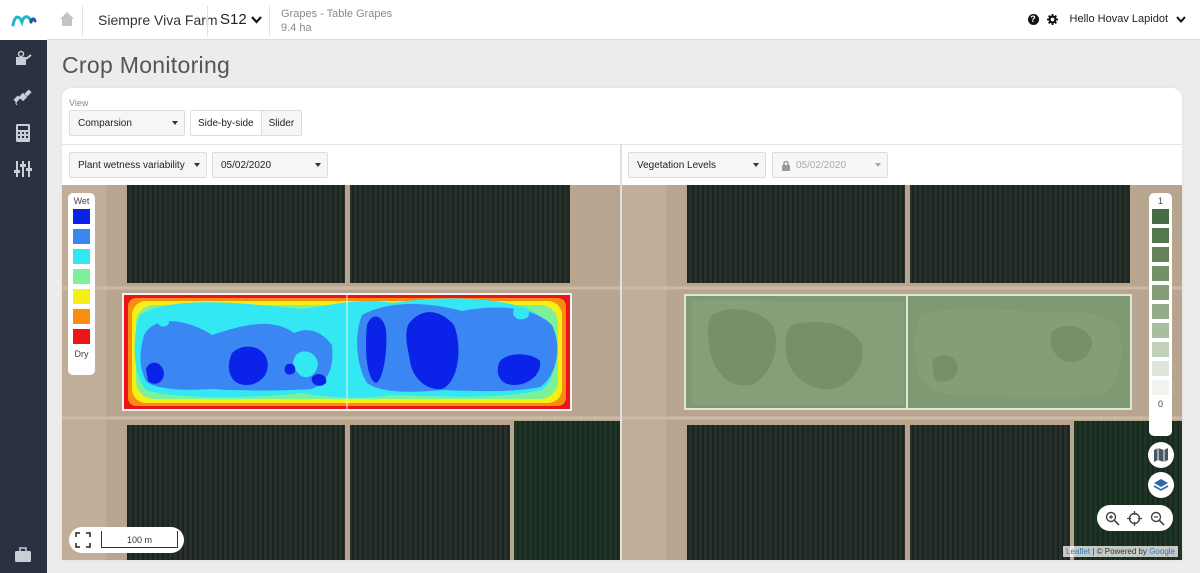 This screenshot has height=573, width=1200. I want to click on irrigation-icon, so click(23, 59).